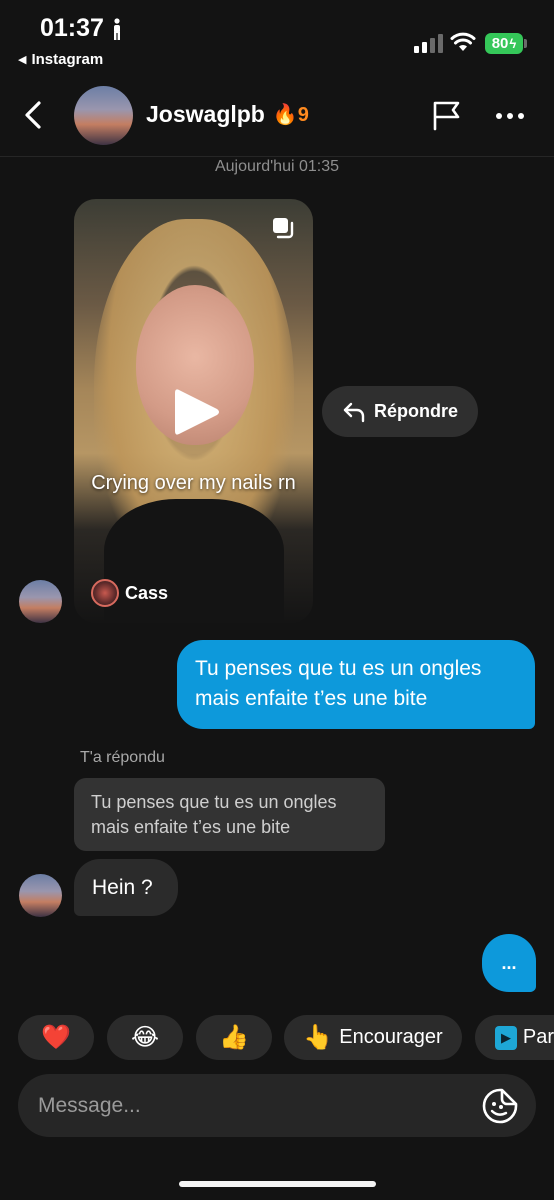  I want to click on replied-label: T'a répondu, so click(122, 757).